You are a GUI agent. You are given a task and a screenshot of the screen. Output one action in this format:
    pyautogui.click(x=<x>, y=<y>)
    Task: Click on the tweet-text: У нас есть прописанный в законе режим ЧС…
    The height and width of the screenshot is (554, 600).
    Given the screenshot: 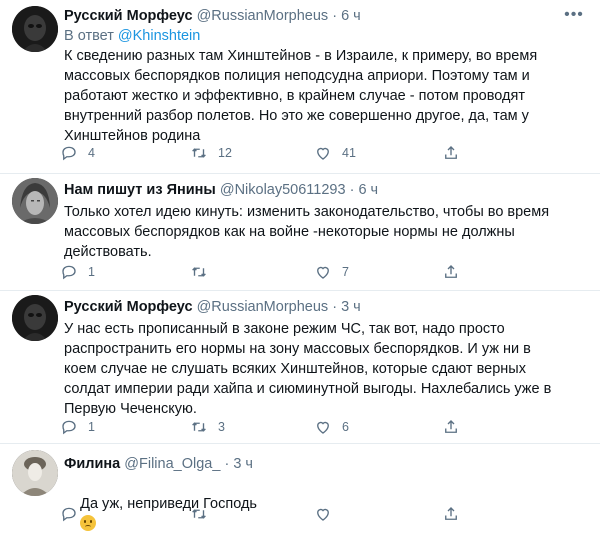 What is the action you would take?
    pyautogui.click(x=308, y=369)
    